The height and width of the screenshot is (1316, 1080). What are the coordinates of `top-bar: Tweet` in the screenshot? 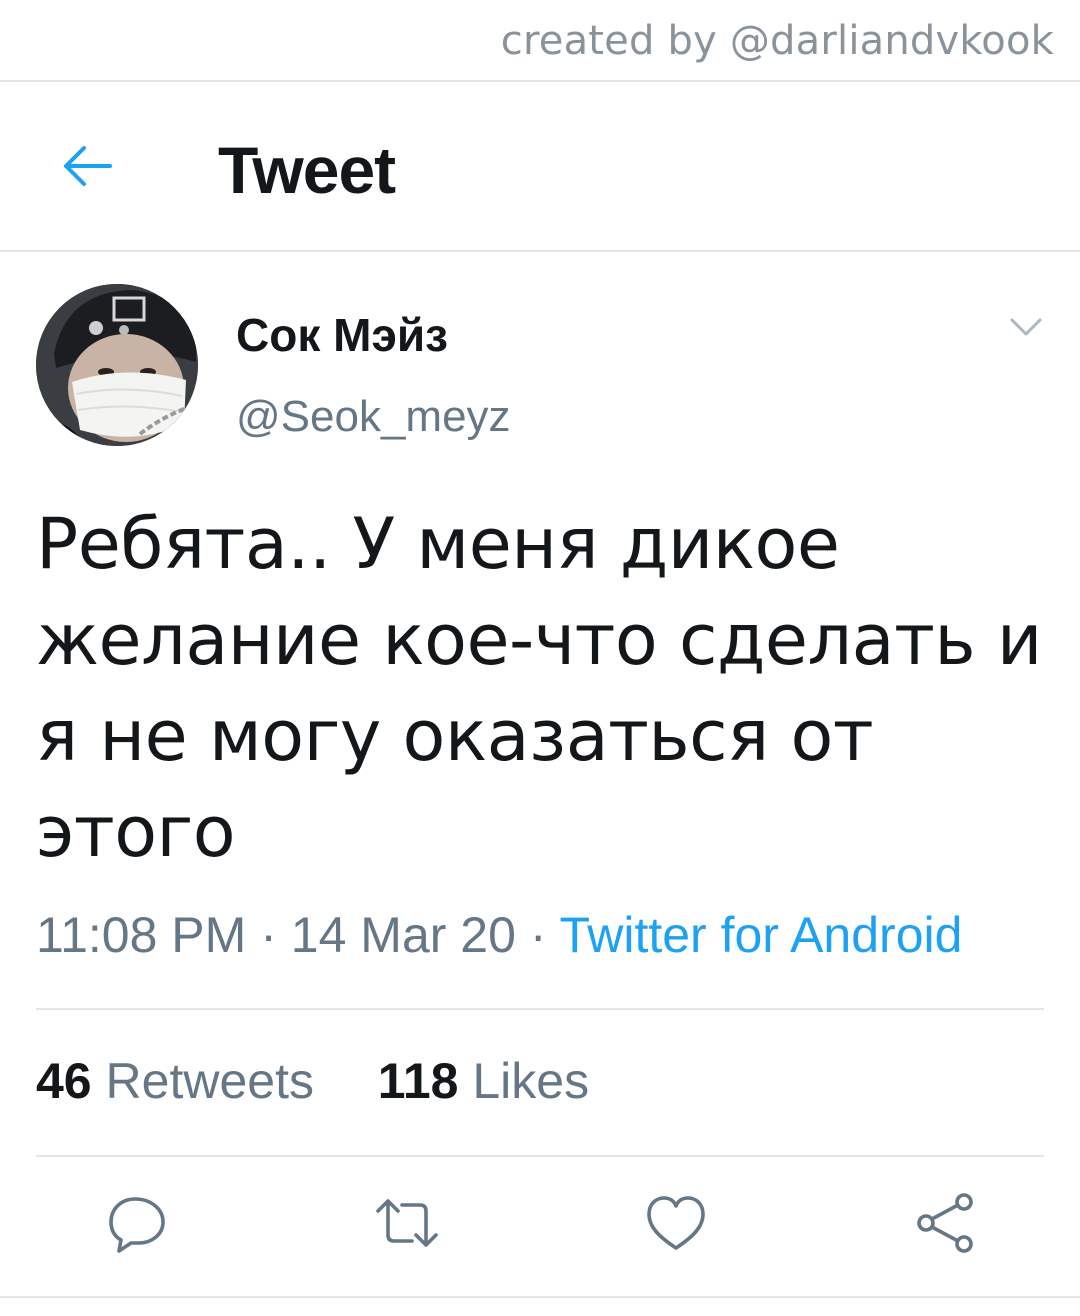 It's located at (540, 166).